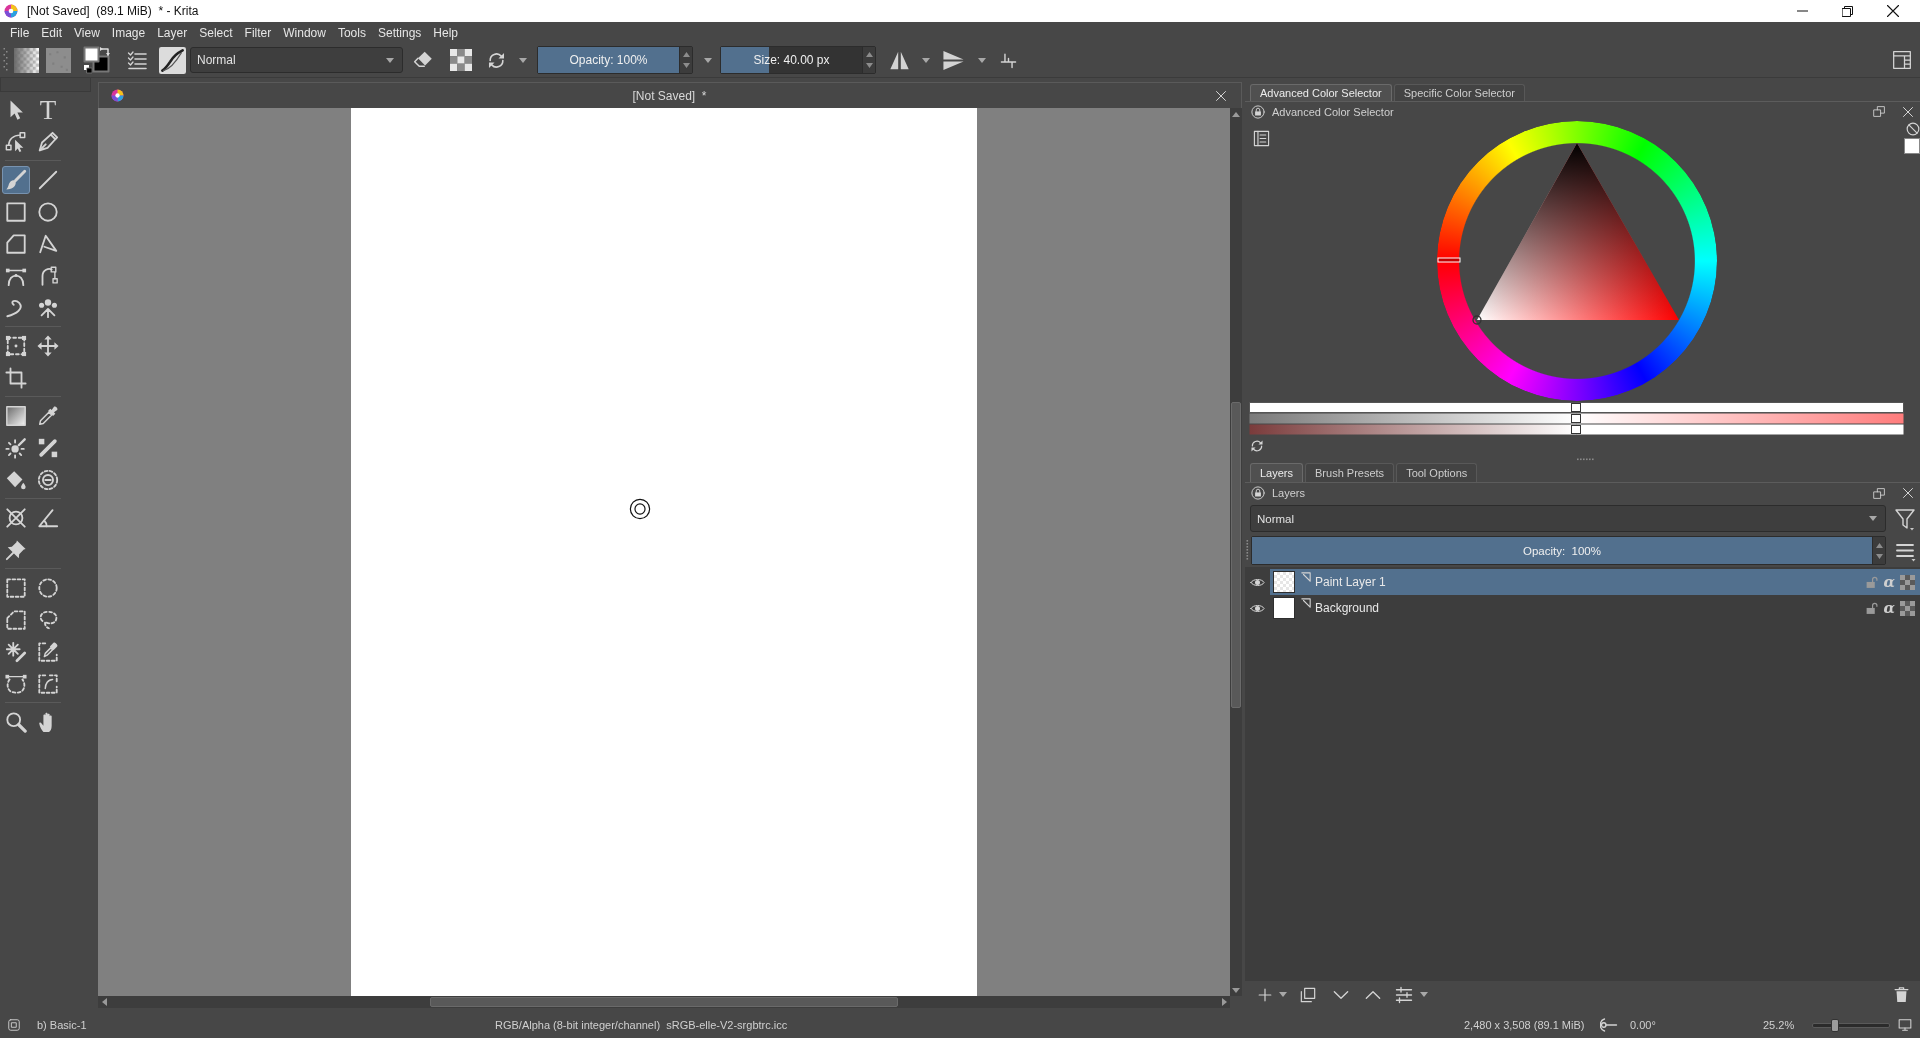 This screenshot has width=1920, height=1038. Describe the element at coordinates (216, 32) in the screenshot. I see `menu-item: Select` at that location.